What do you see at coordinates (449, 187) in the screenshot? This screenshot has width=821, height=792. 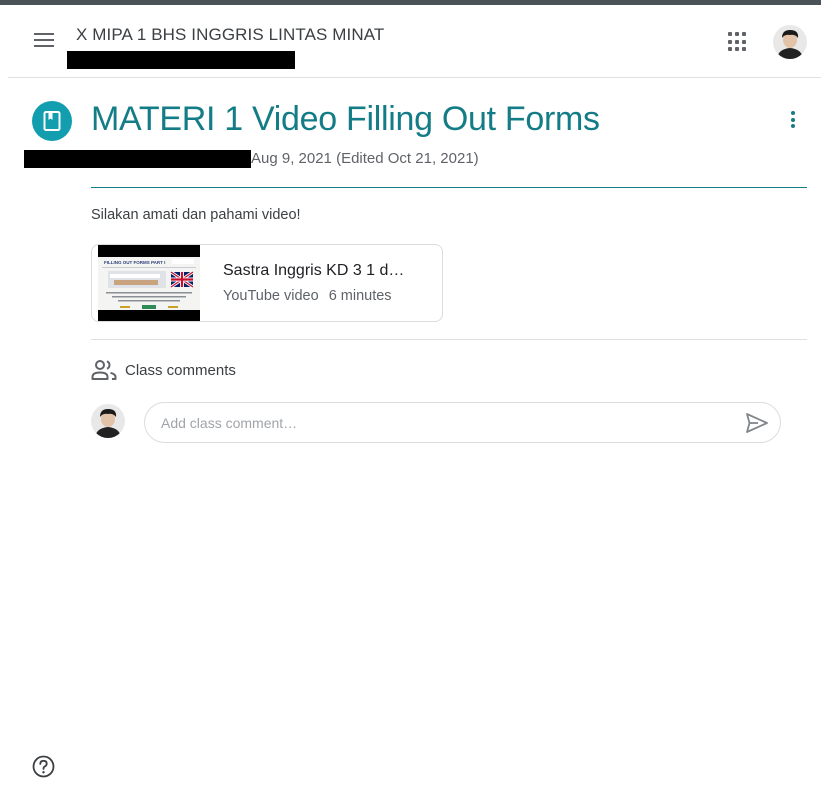 I see `title-divider` at bounding box center [449, 187].